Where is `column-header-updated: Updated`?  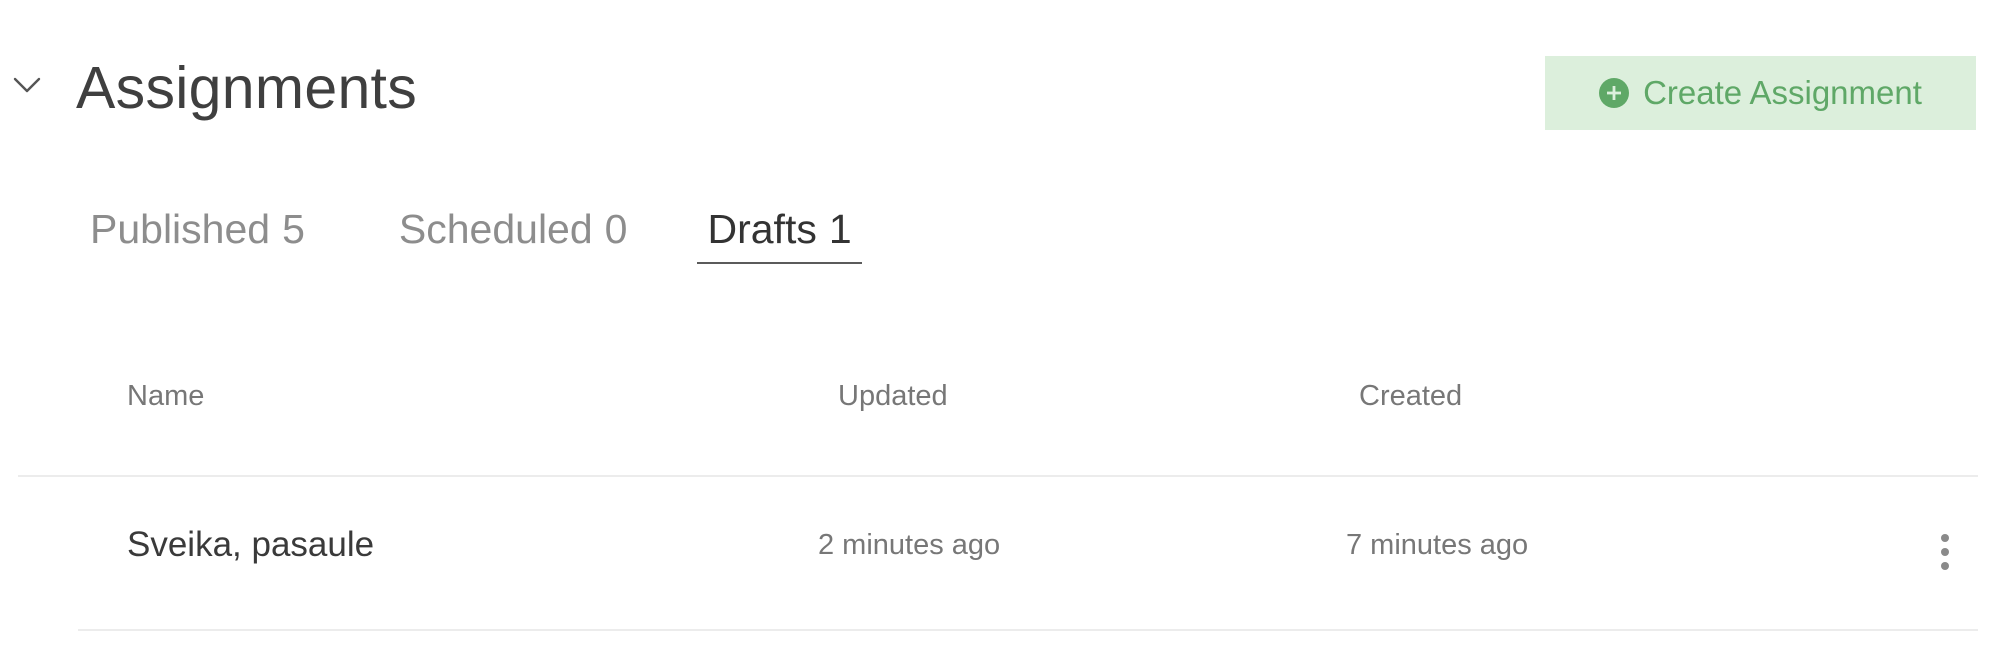 column-header-updated: Updated is located at coordinates (893, 396).